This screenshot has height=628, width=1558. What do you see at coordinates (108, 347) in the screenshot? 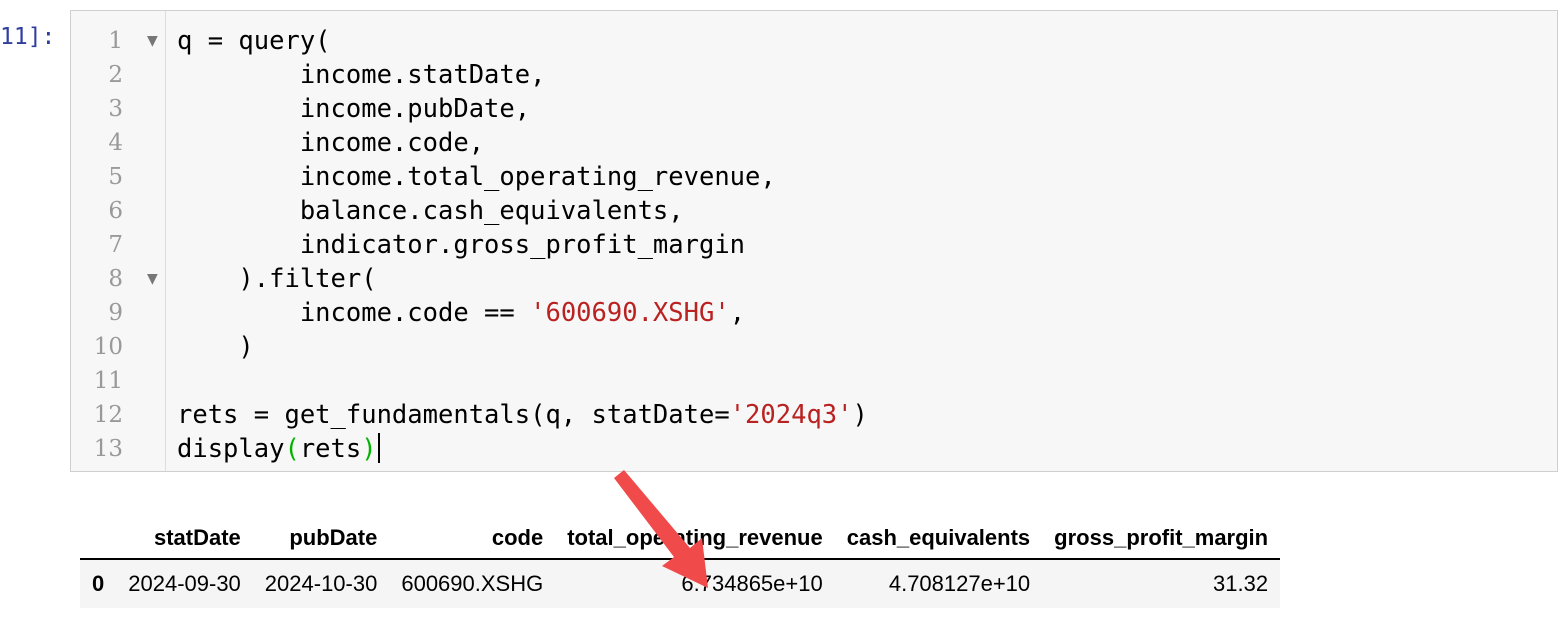
I see `line-number: 10` at bounding box center [108, 347].